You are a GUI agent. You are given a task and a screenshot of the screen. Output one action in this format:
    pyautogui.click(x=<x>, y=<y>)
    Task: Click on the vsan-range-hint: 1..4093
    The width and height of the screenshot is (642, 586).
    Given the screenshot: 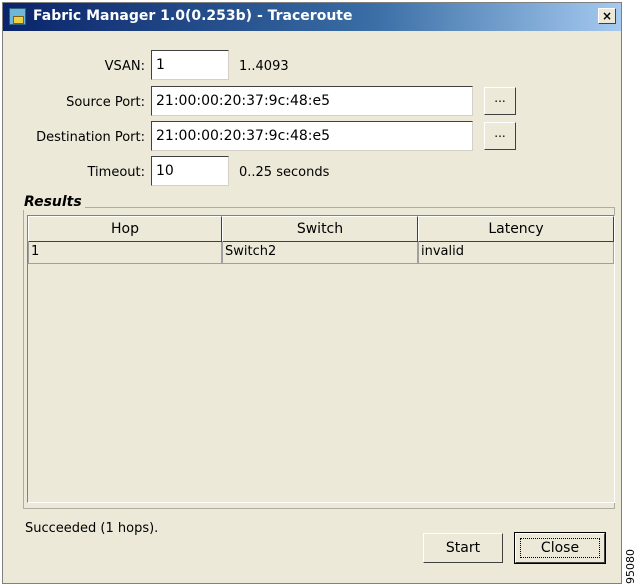 What is the action you would take?
    pyautogui.click(x=264, y=66)
    